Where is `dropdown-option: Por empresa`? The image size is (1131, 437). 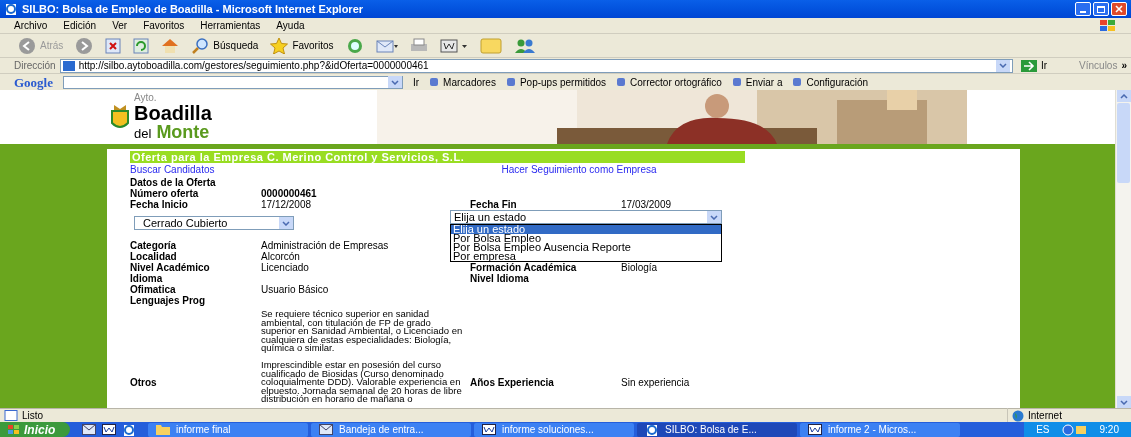
dropdown-option: Por empresa is located at coordinates (586, 257).